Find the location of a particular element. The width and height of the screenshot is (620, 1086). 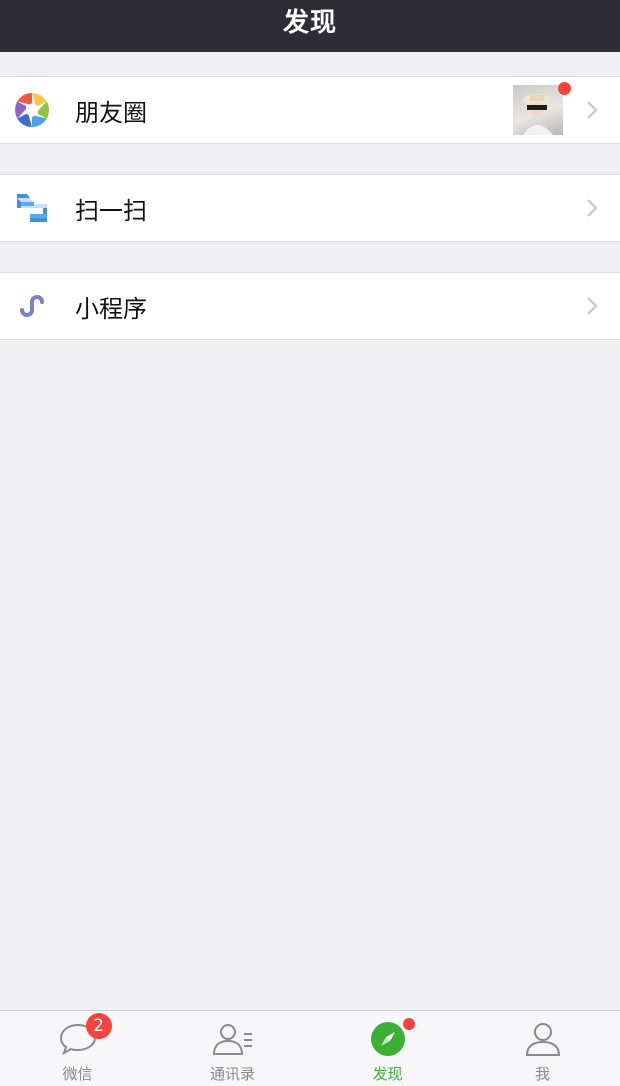

tab-discover: 发现 is located at coordinates (387, 1048).